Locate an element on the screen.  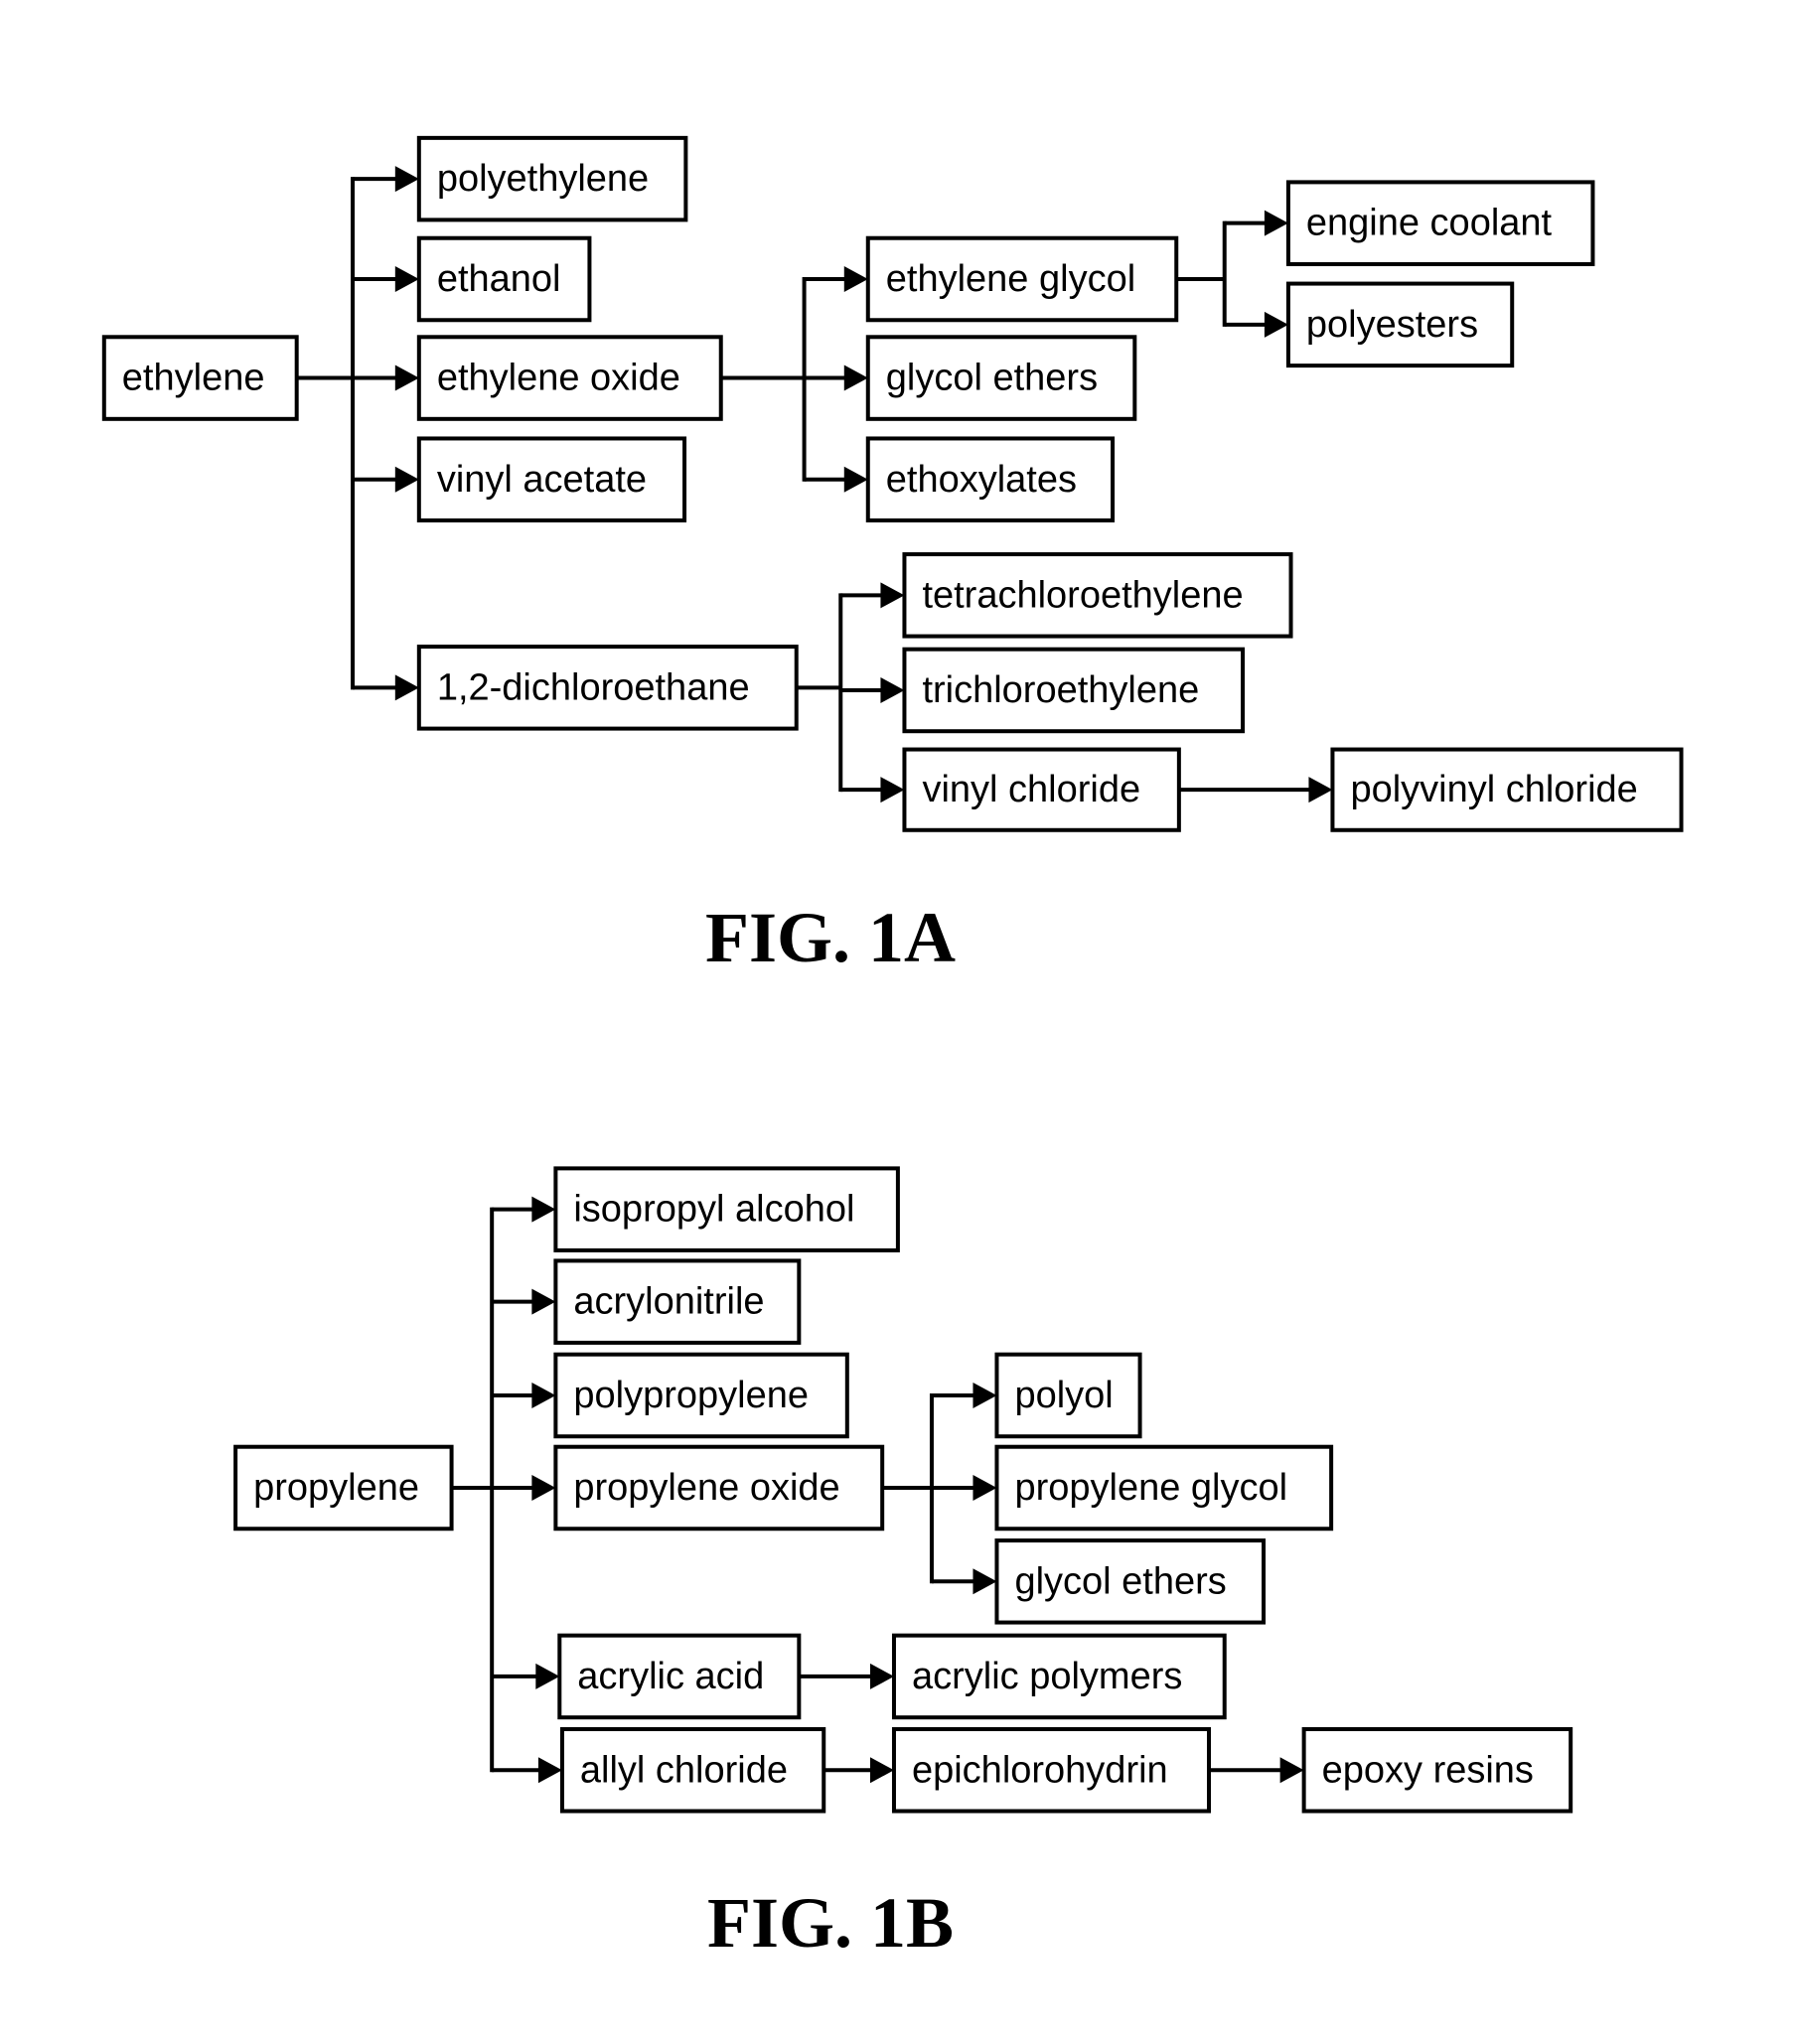
figure-caption-1b: FIG. 1B is located at coordinates (831, 1923).